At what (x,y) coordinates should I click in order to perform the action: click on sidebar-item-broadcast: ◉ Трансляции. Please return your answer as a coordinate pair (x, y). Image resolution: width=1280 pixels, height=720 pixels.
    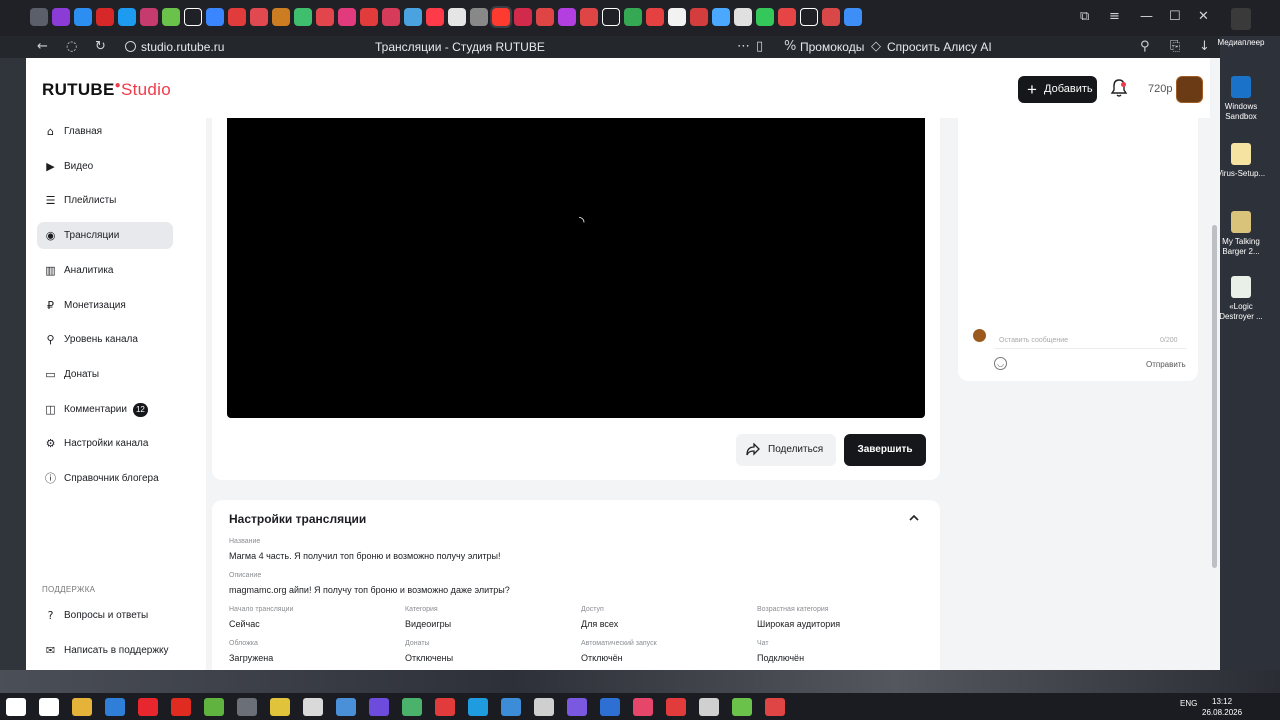
    Looking at the image, I should click on (105, 236).